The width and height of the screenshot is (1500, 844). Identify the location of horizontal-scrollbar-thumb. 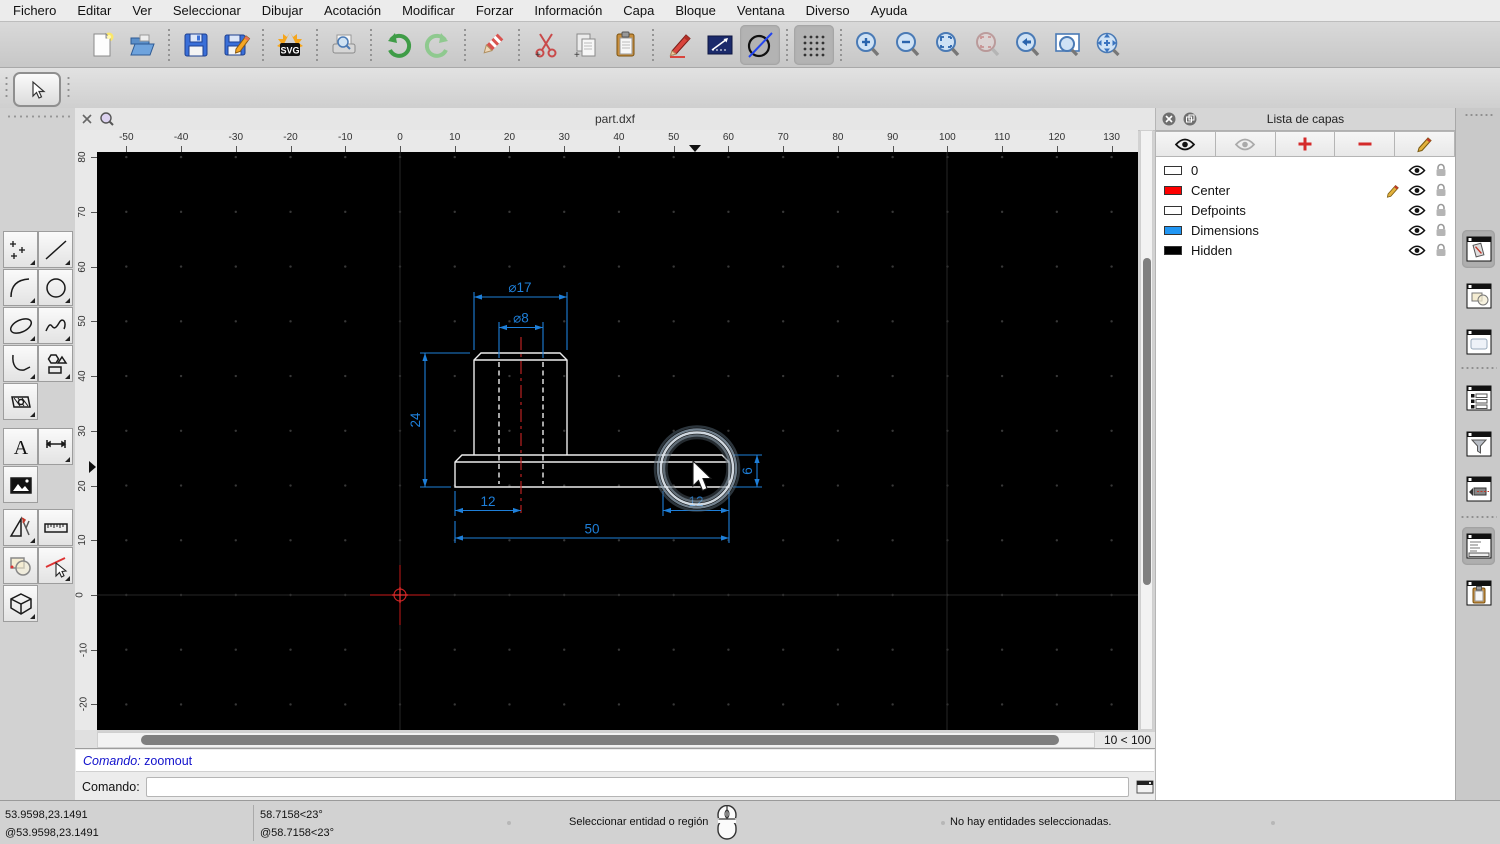
(600, 740).